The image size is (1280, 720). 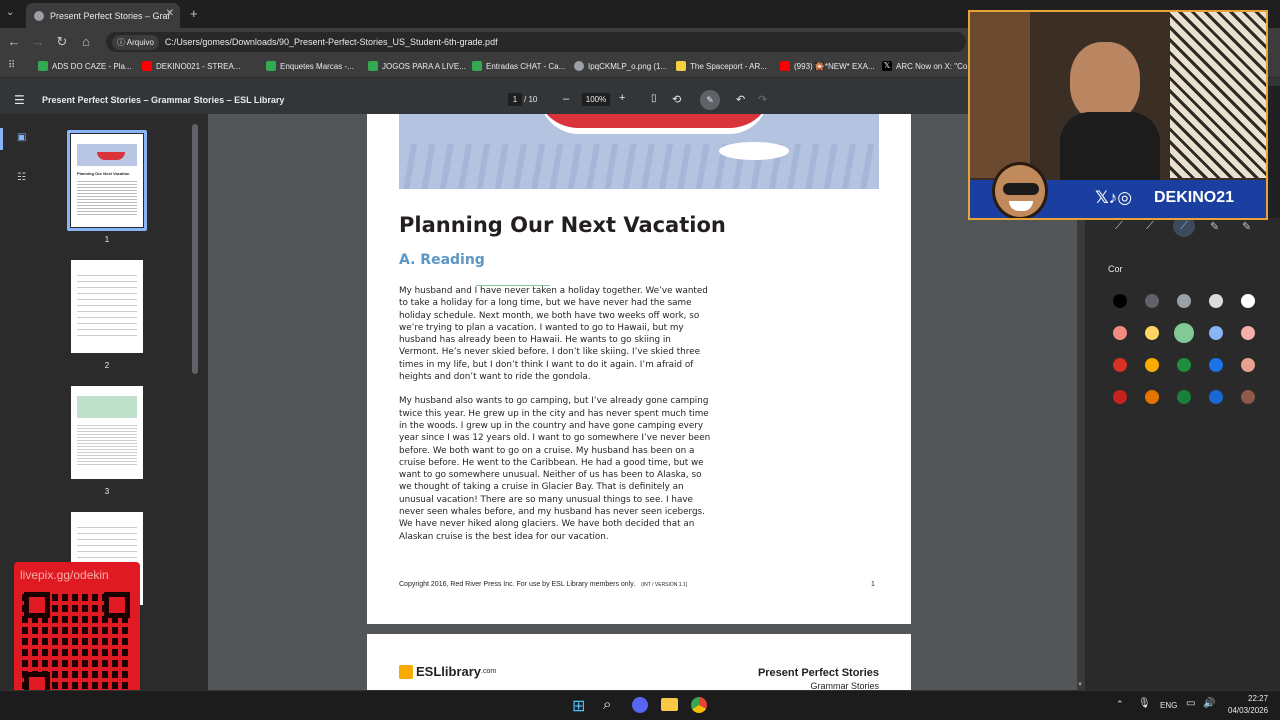 What do you see at coordinates (818, 673) in the screenshot?
I see `page2-title: Present Perfect Stories` at bounding box center [818, 673].